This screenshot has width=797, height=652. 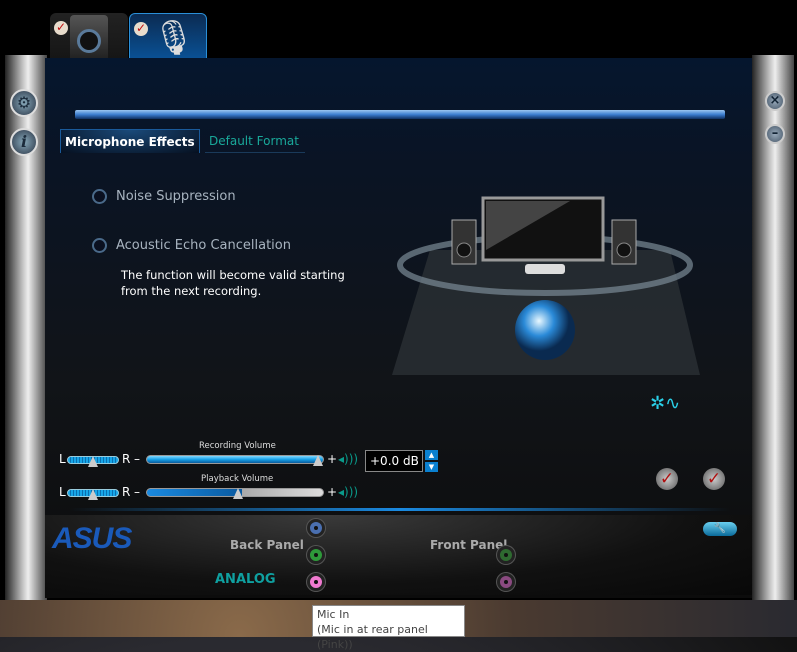 I want to click on tooltip-title: Mic In, so click(x=333, y=614).